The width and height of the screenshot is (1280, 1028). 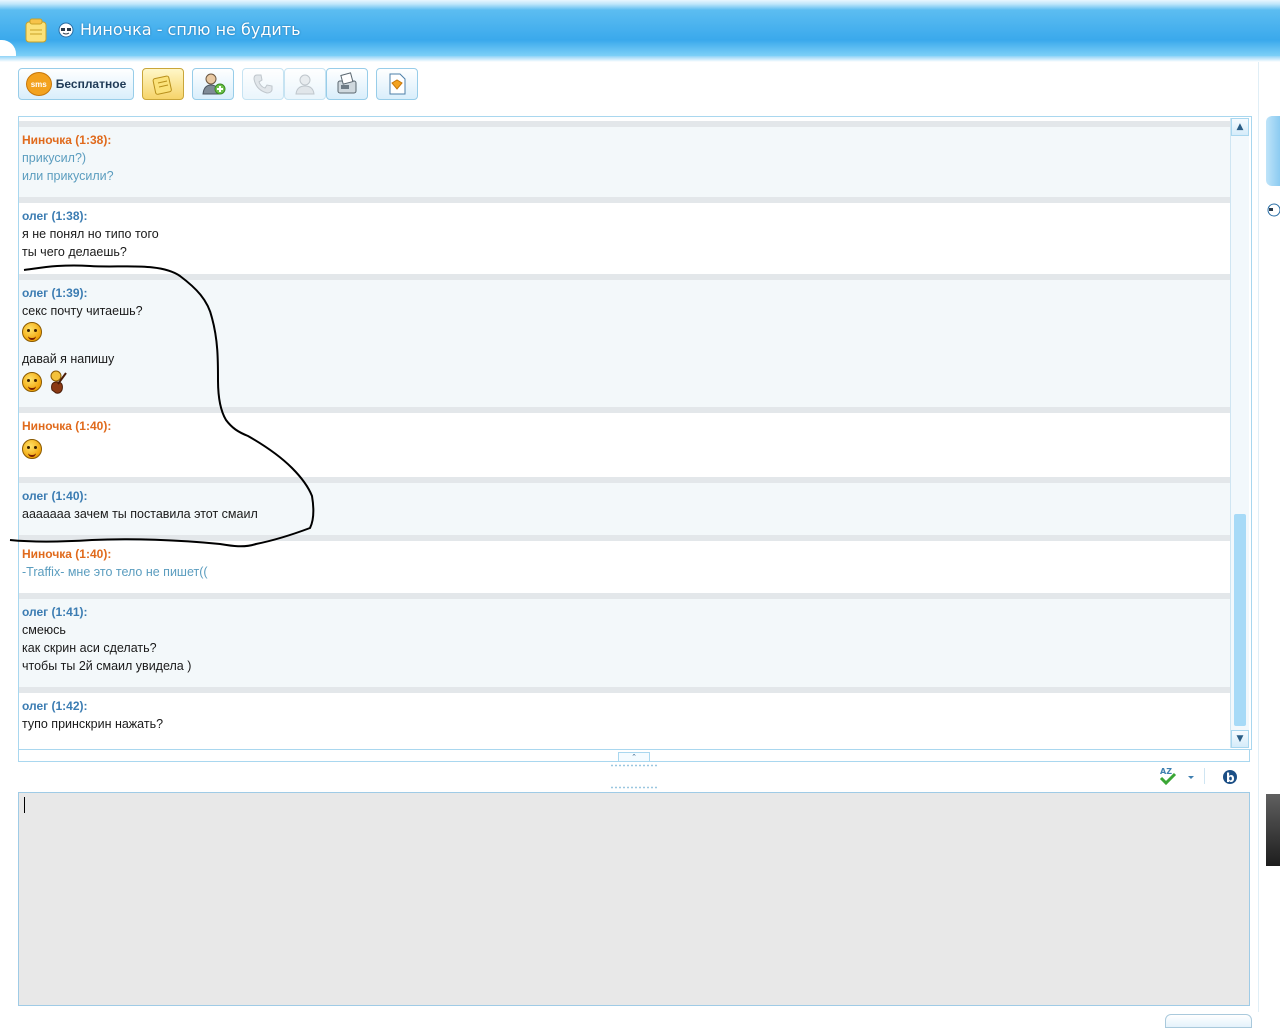 I want to click on svg-text: b, so click(x=1230, y=778).